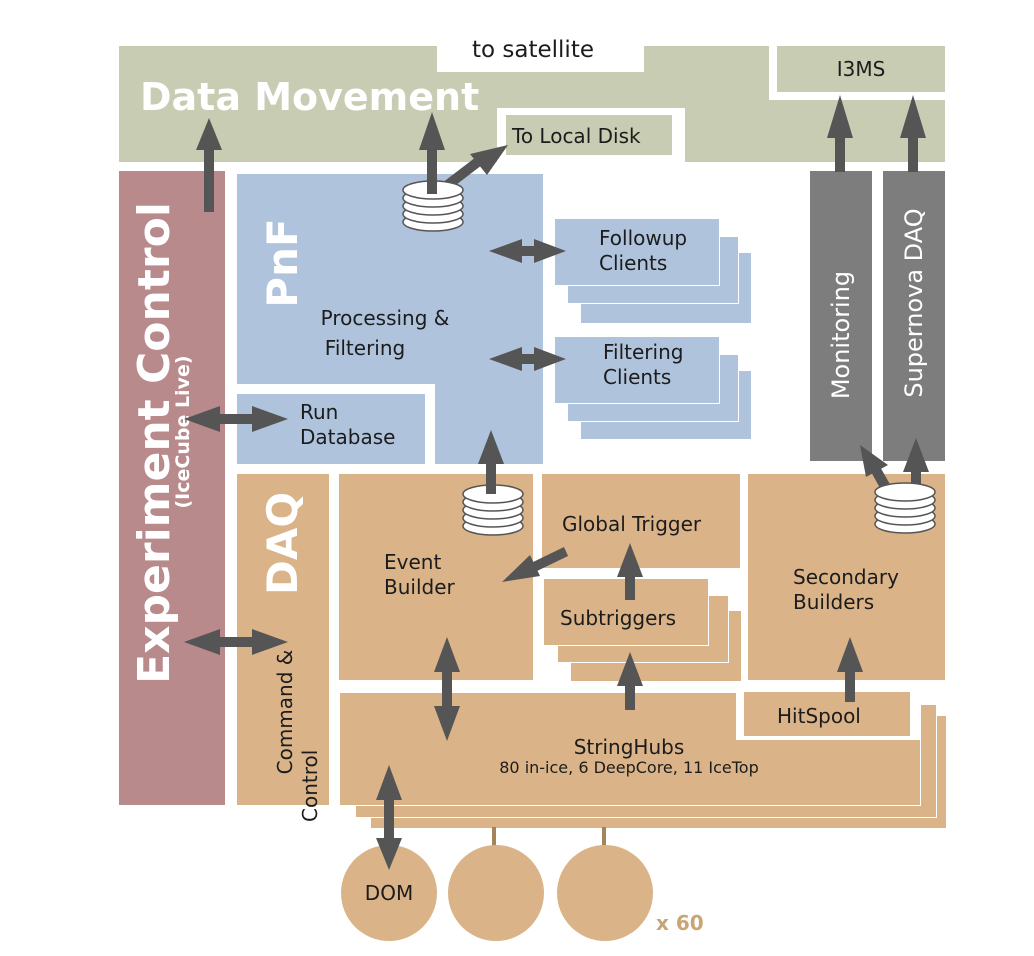 This screenshot has height=956, width=1034. Describe the element at coordinates (905, 508) in the screenshot. I see `secondary-disk-icon` at that location.